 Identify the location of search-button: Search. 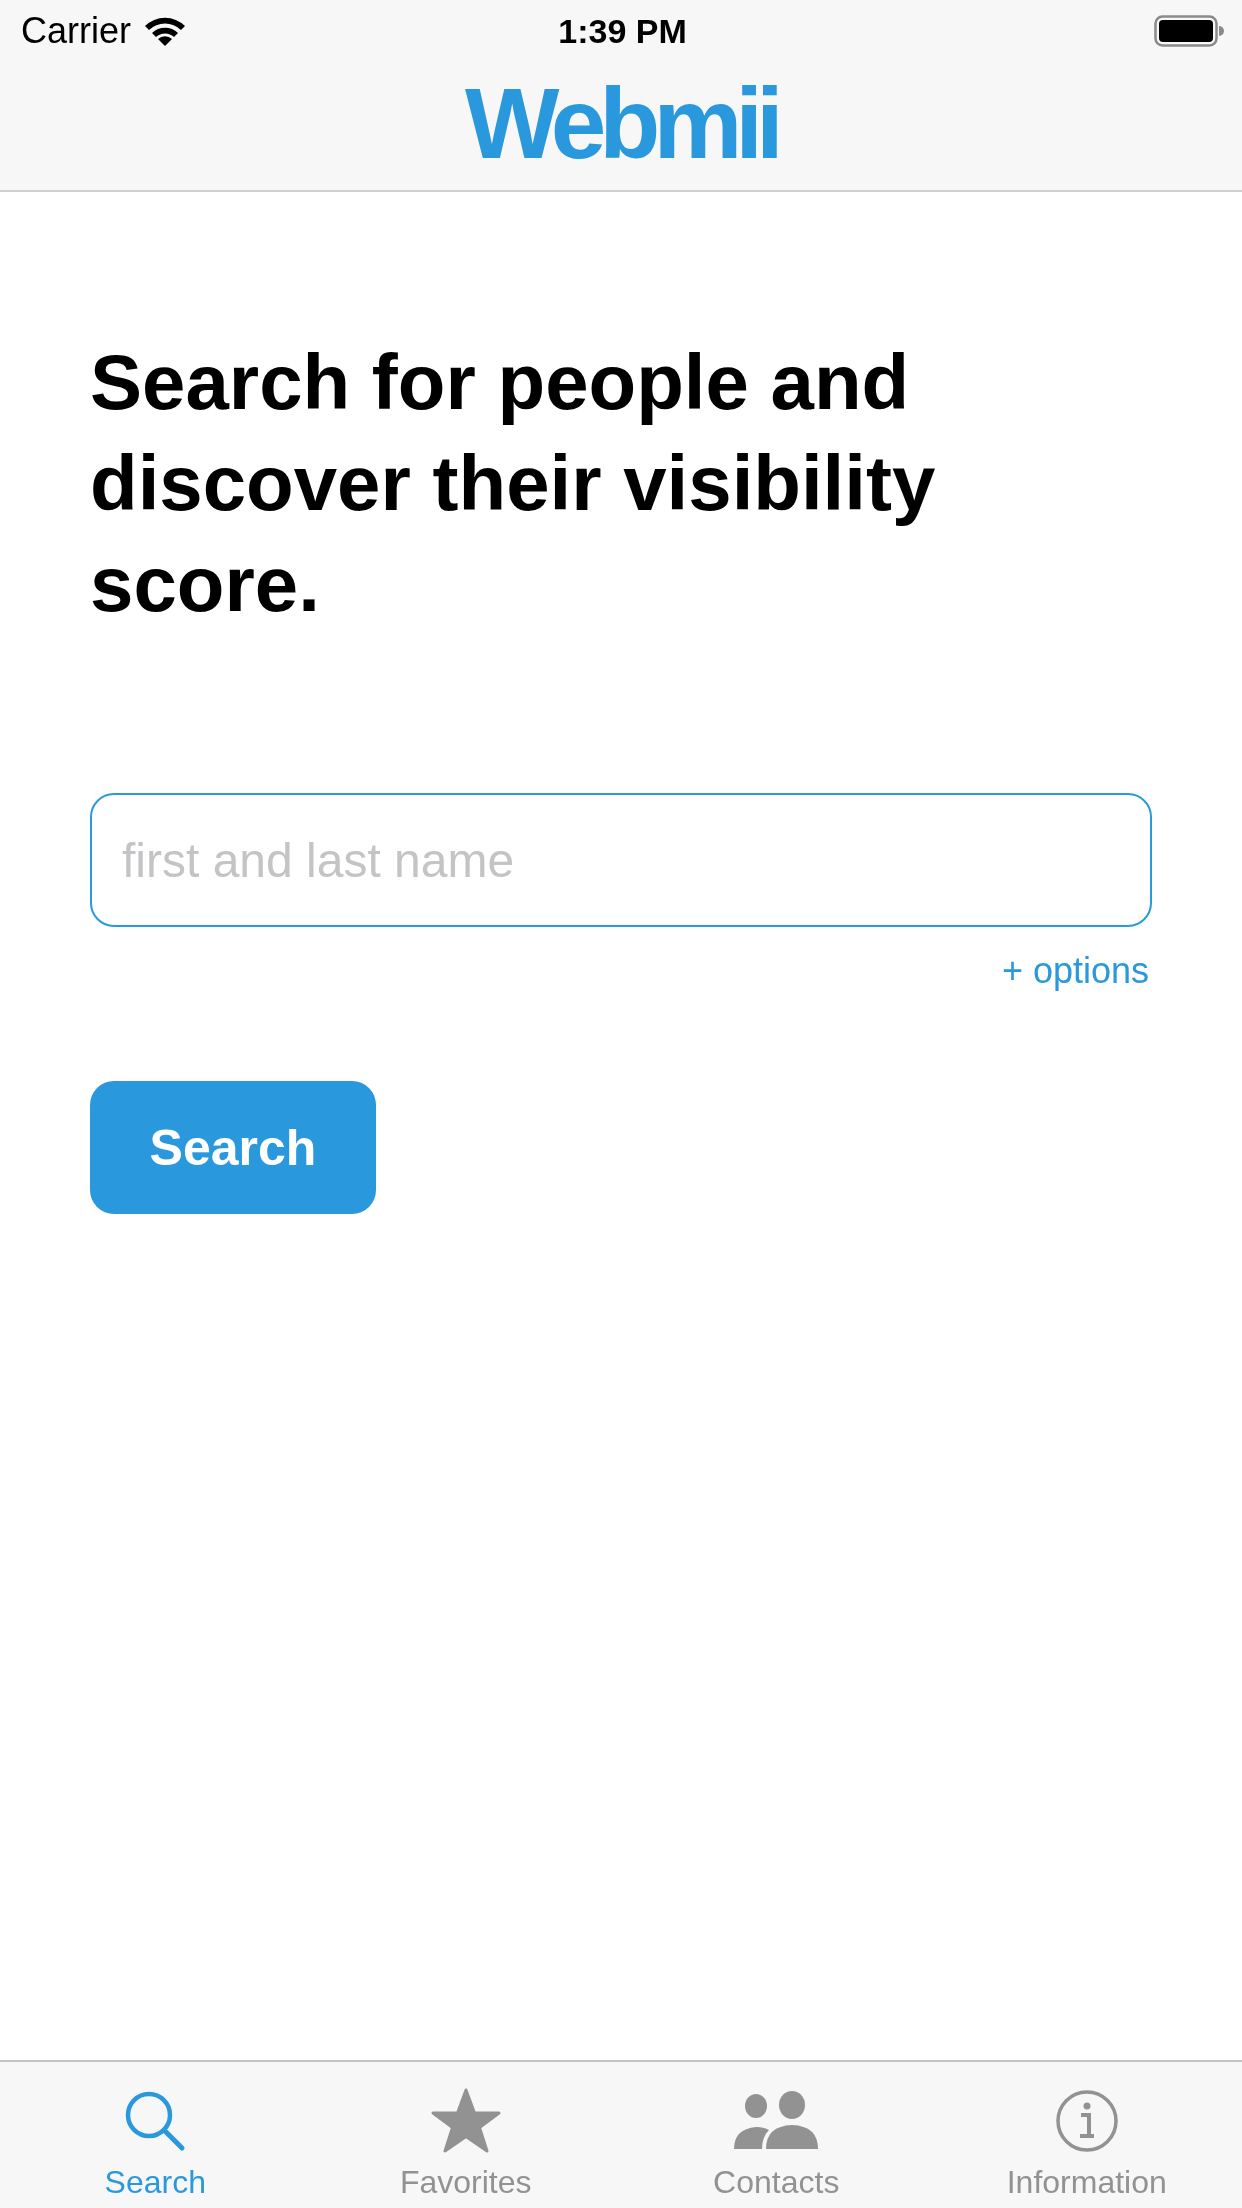
(233, 1147).